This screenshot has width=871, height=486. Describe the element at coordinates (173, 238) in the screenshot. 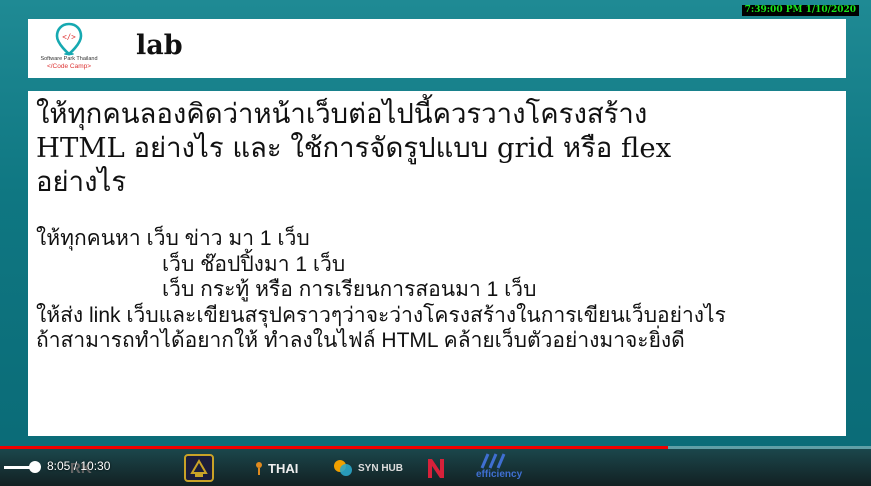

I see `task-line-news: ให้ทุกคนหา เว็บ ข่าว มา 1 เว็บ` at that location.